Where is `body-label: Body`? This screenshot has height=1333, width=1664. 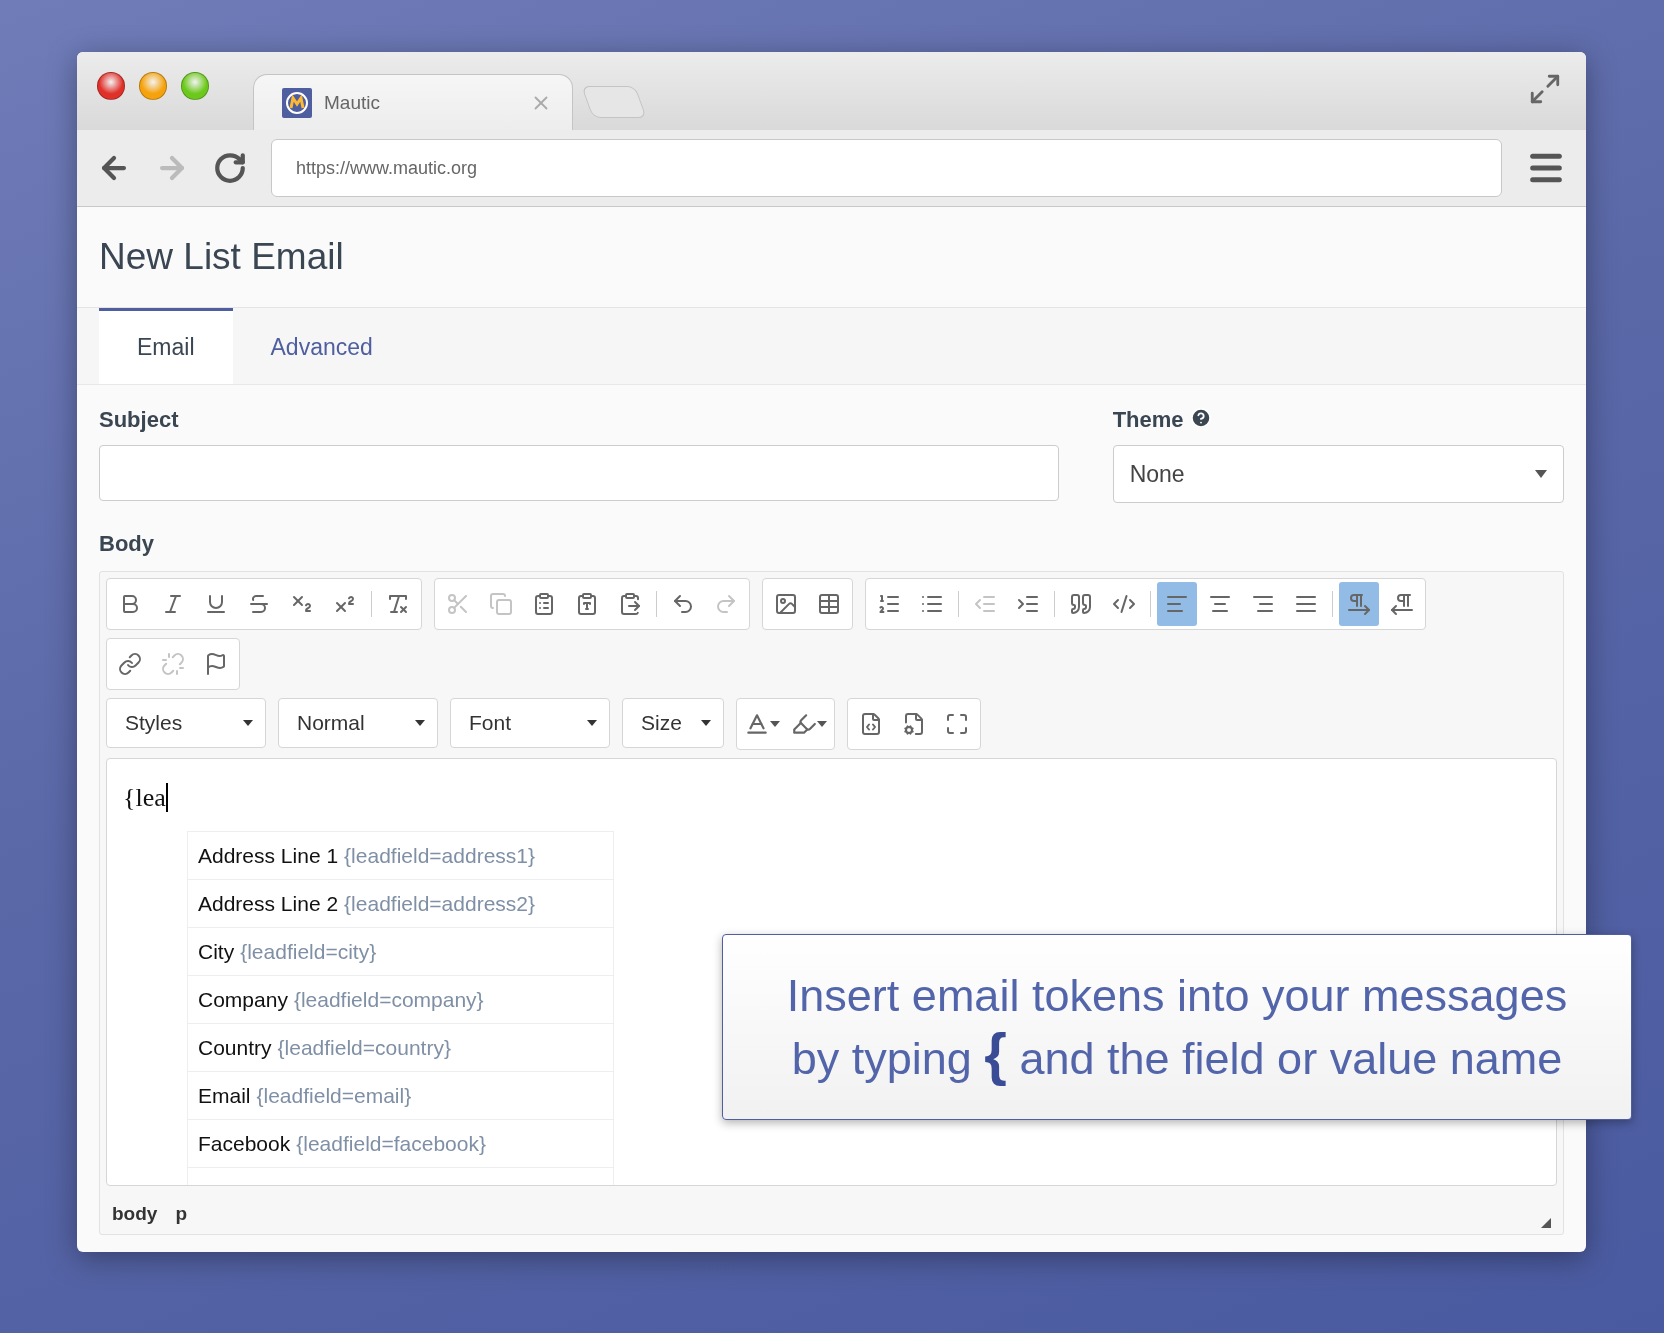
body-label: Body is located at coordinates (127, 544).